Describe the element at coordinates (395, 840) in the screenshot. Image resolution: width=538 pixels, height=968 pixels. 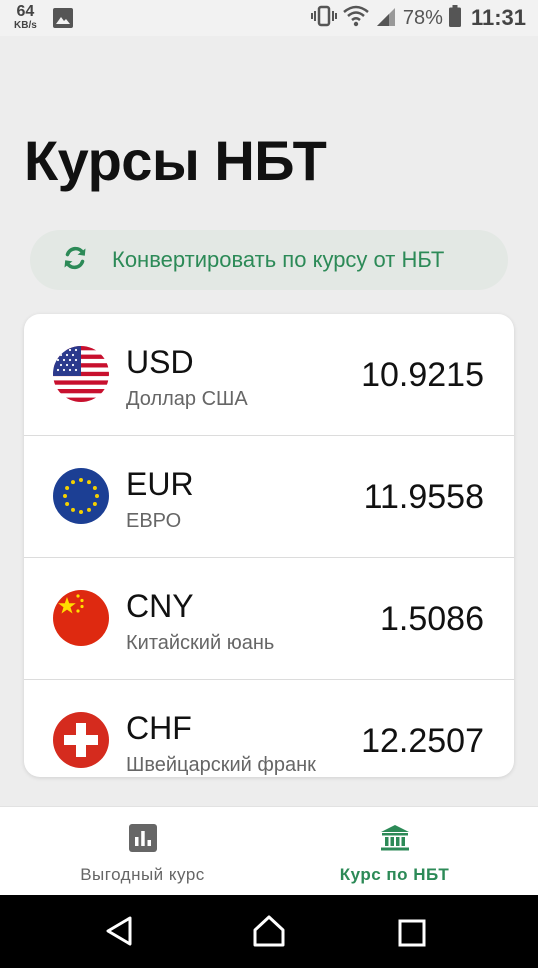
I see `bank-icon` at that location.